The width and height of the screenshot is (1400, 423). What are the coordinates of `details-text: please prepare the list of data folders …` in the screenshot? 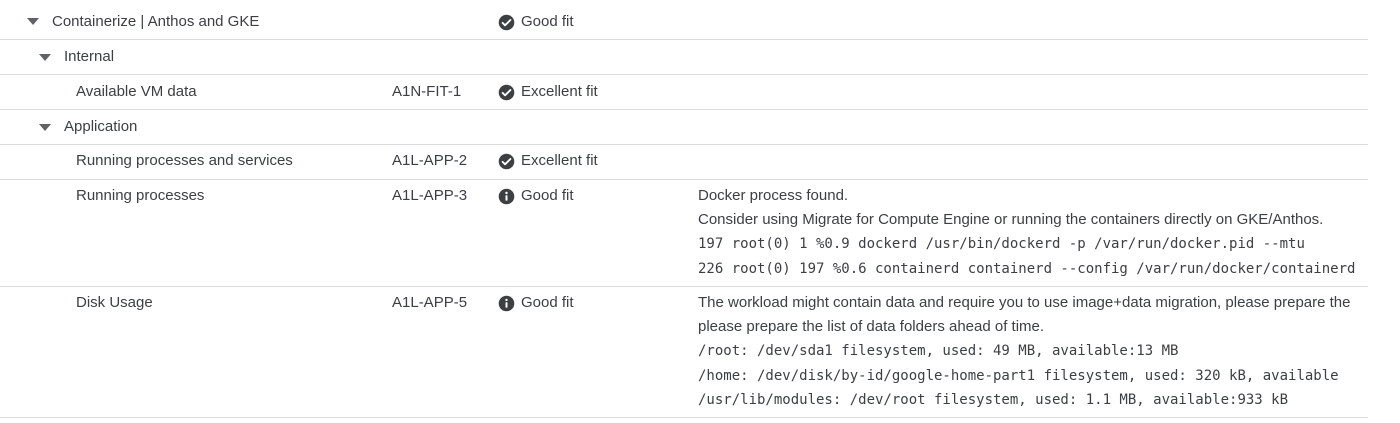 It's located at (871, 326).